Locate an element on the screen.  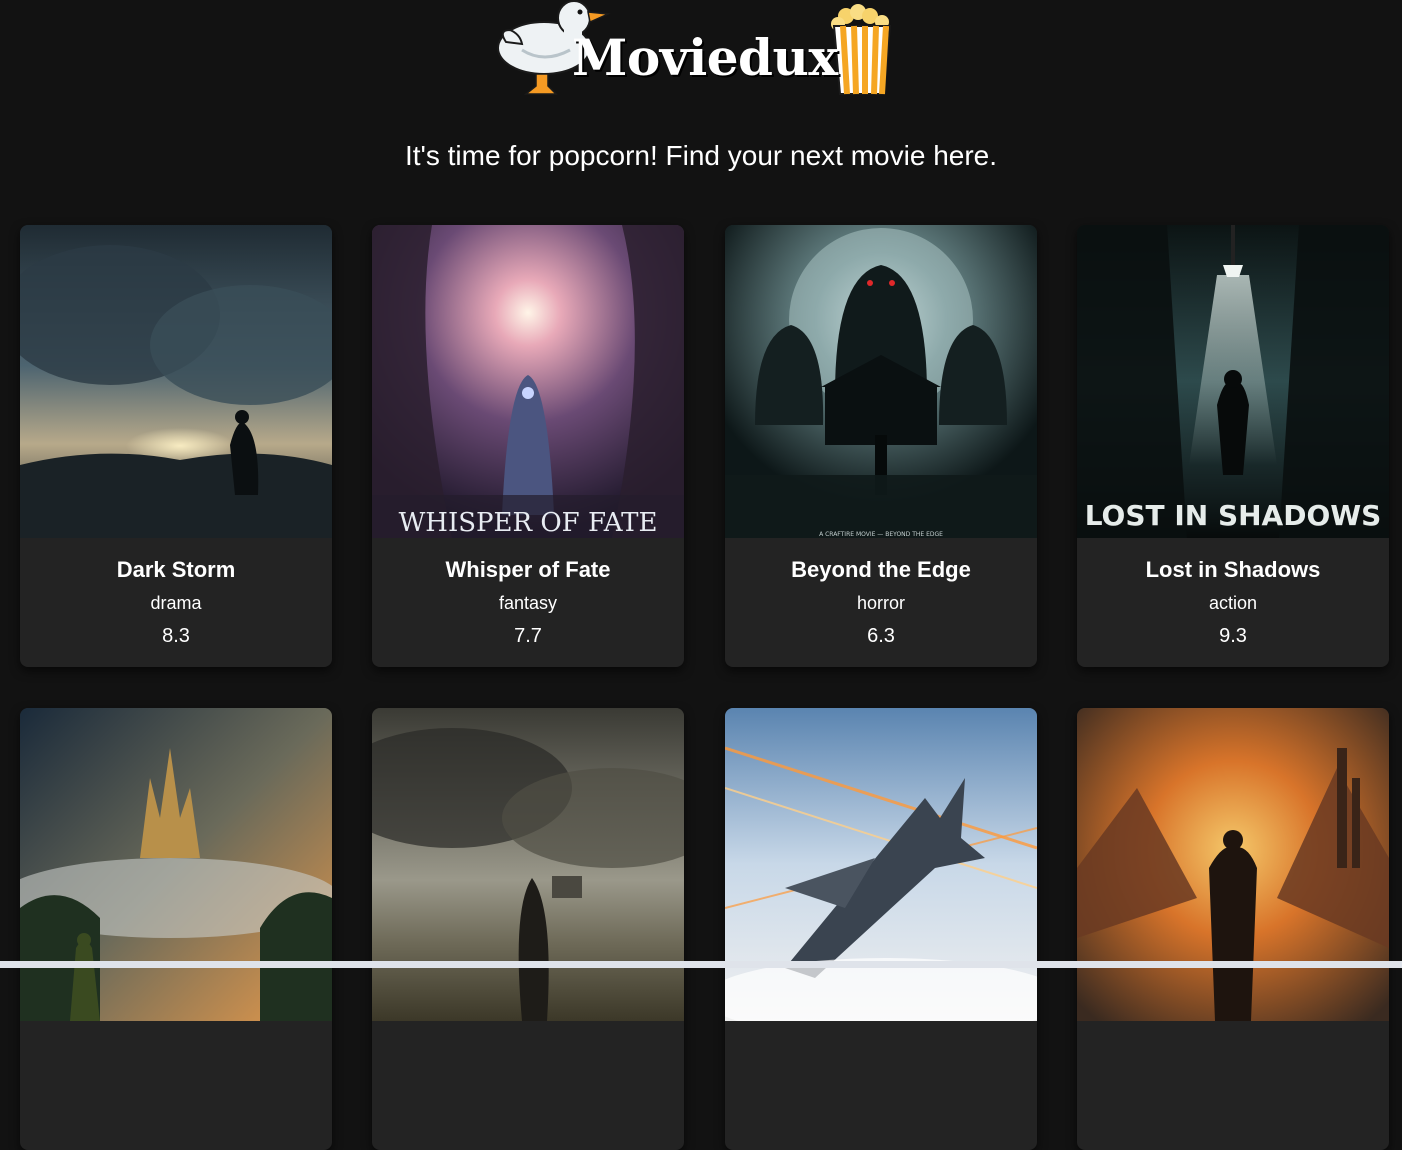
popcorn-icon is located at coordinates (861, 49).